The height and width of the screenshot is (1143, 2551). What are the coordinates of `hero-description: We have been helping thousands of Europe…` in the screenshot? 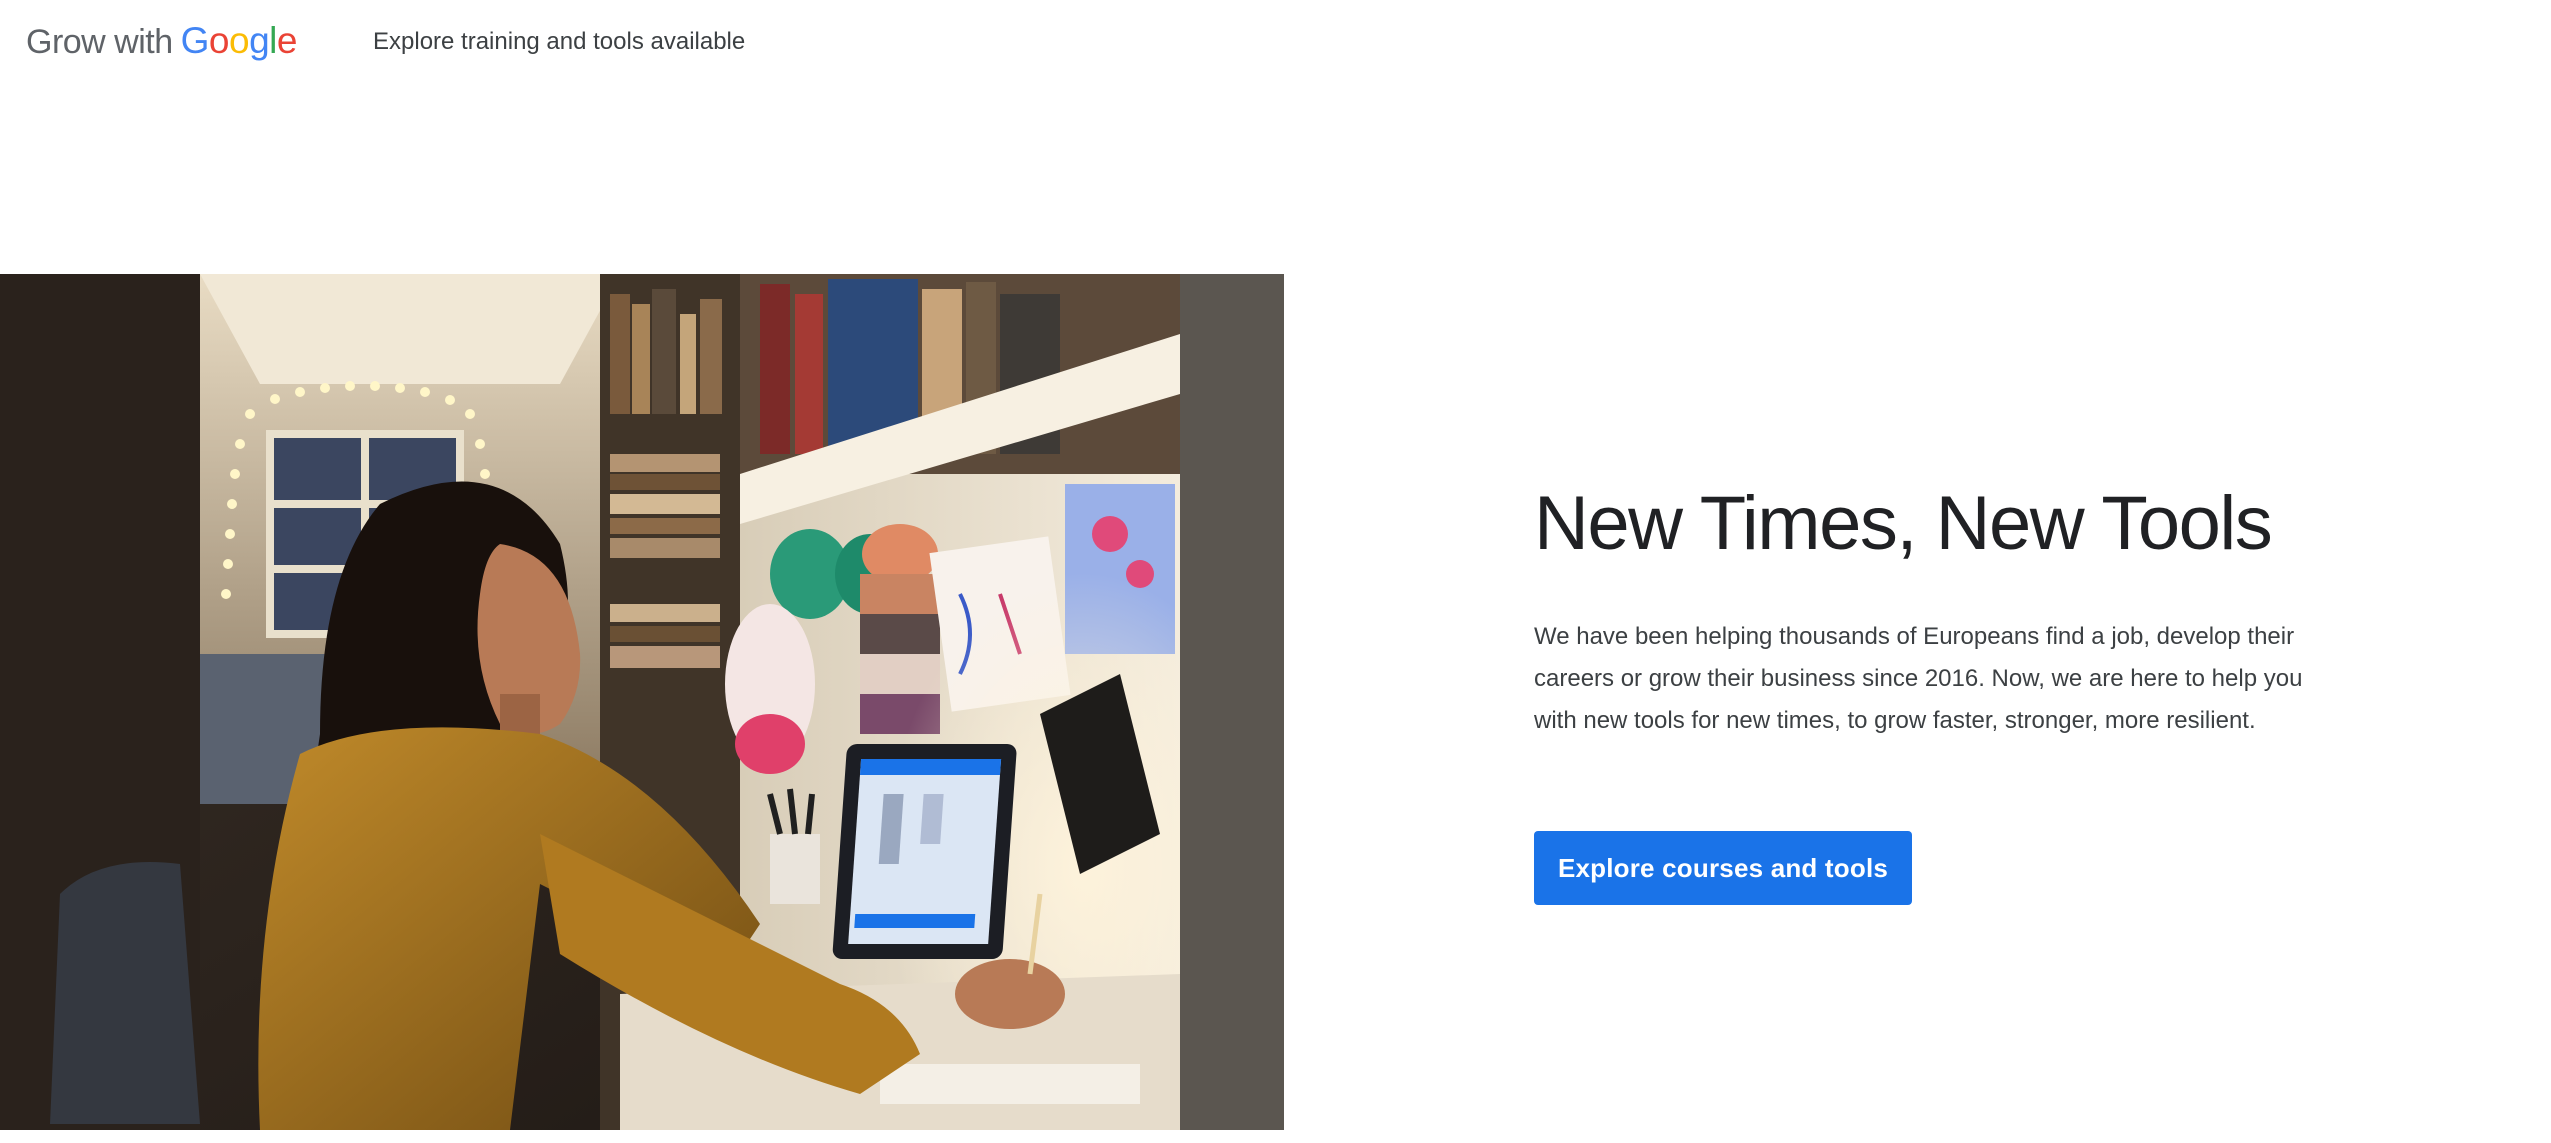 It's located at (1918, 678).